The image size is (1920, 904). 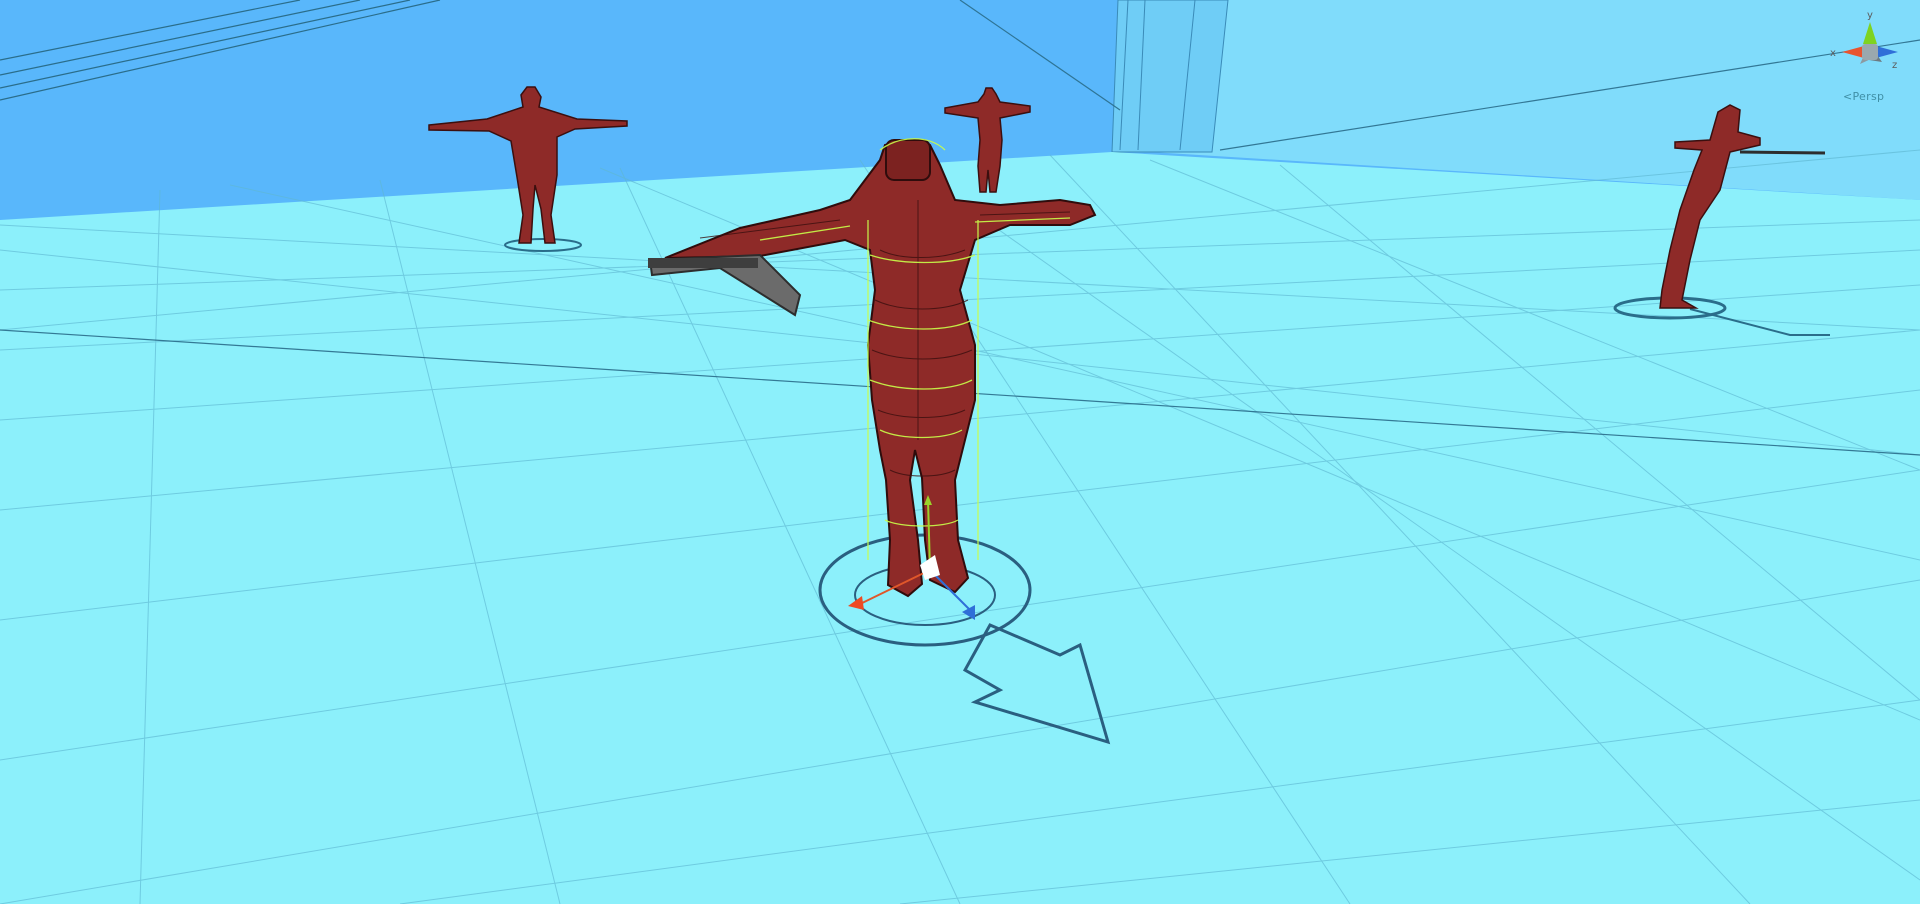 I want to click on helmet, so click(x=908, y=160).